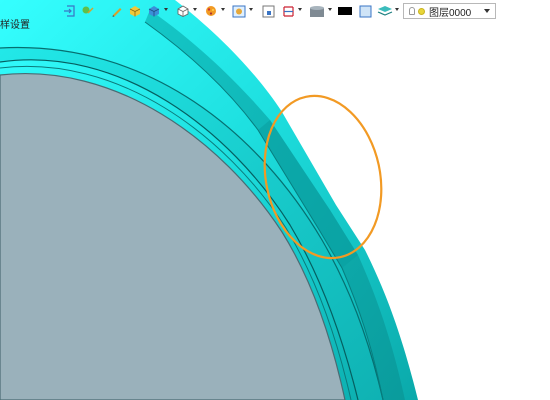 The width and height of the screenshot is (550, 400). Describe the element at coordinates (345, 11) in the screenshot. I see `color-swatch-icon` at that location.